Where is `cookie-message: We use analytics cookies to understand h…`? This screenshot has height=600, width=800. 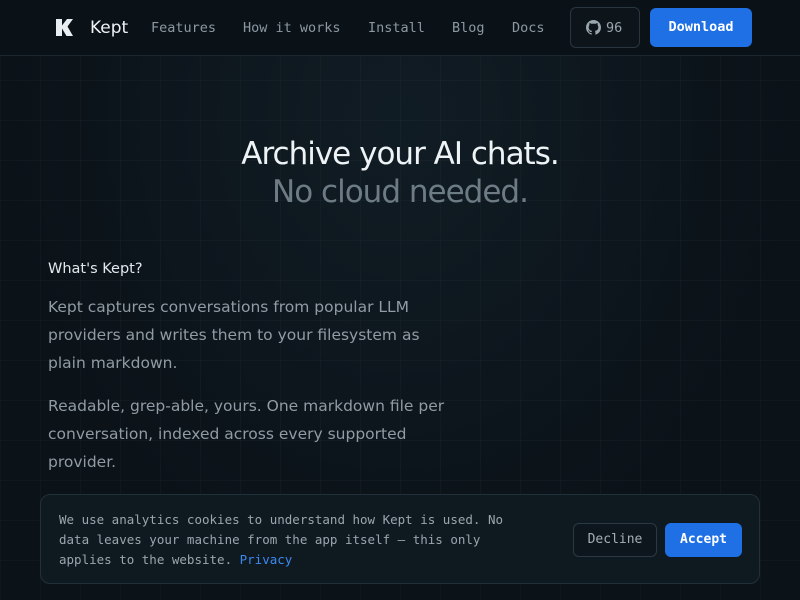
cookie-message: We use analytics cookies to understand h… is located at coordinates (299, 540).